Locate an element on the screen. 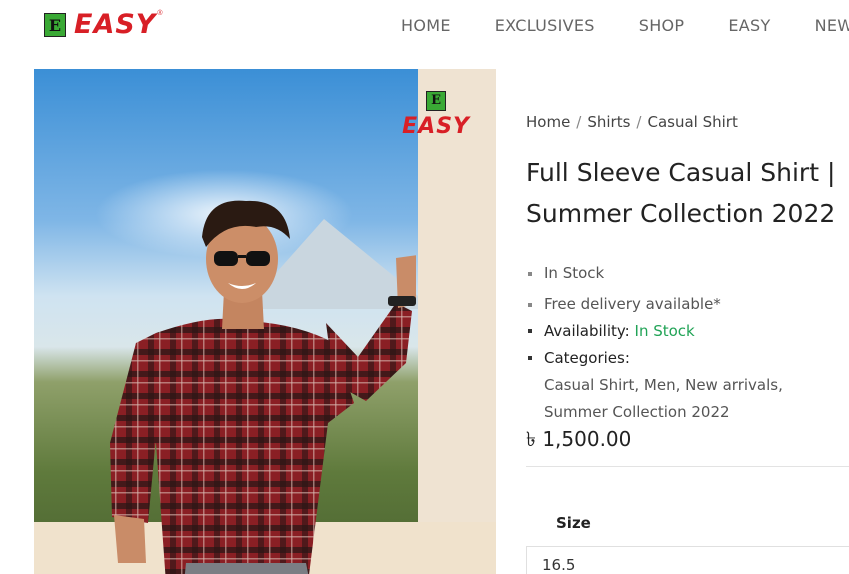 The image size is (849, 574). breadcrumb-shirts: Shirts is located at coordinates (608, 122).